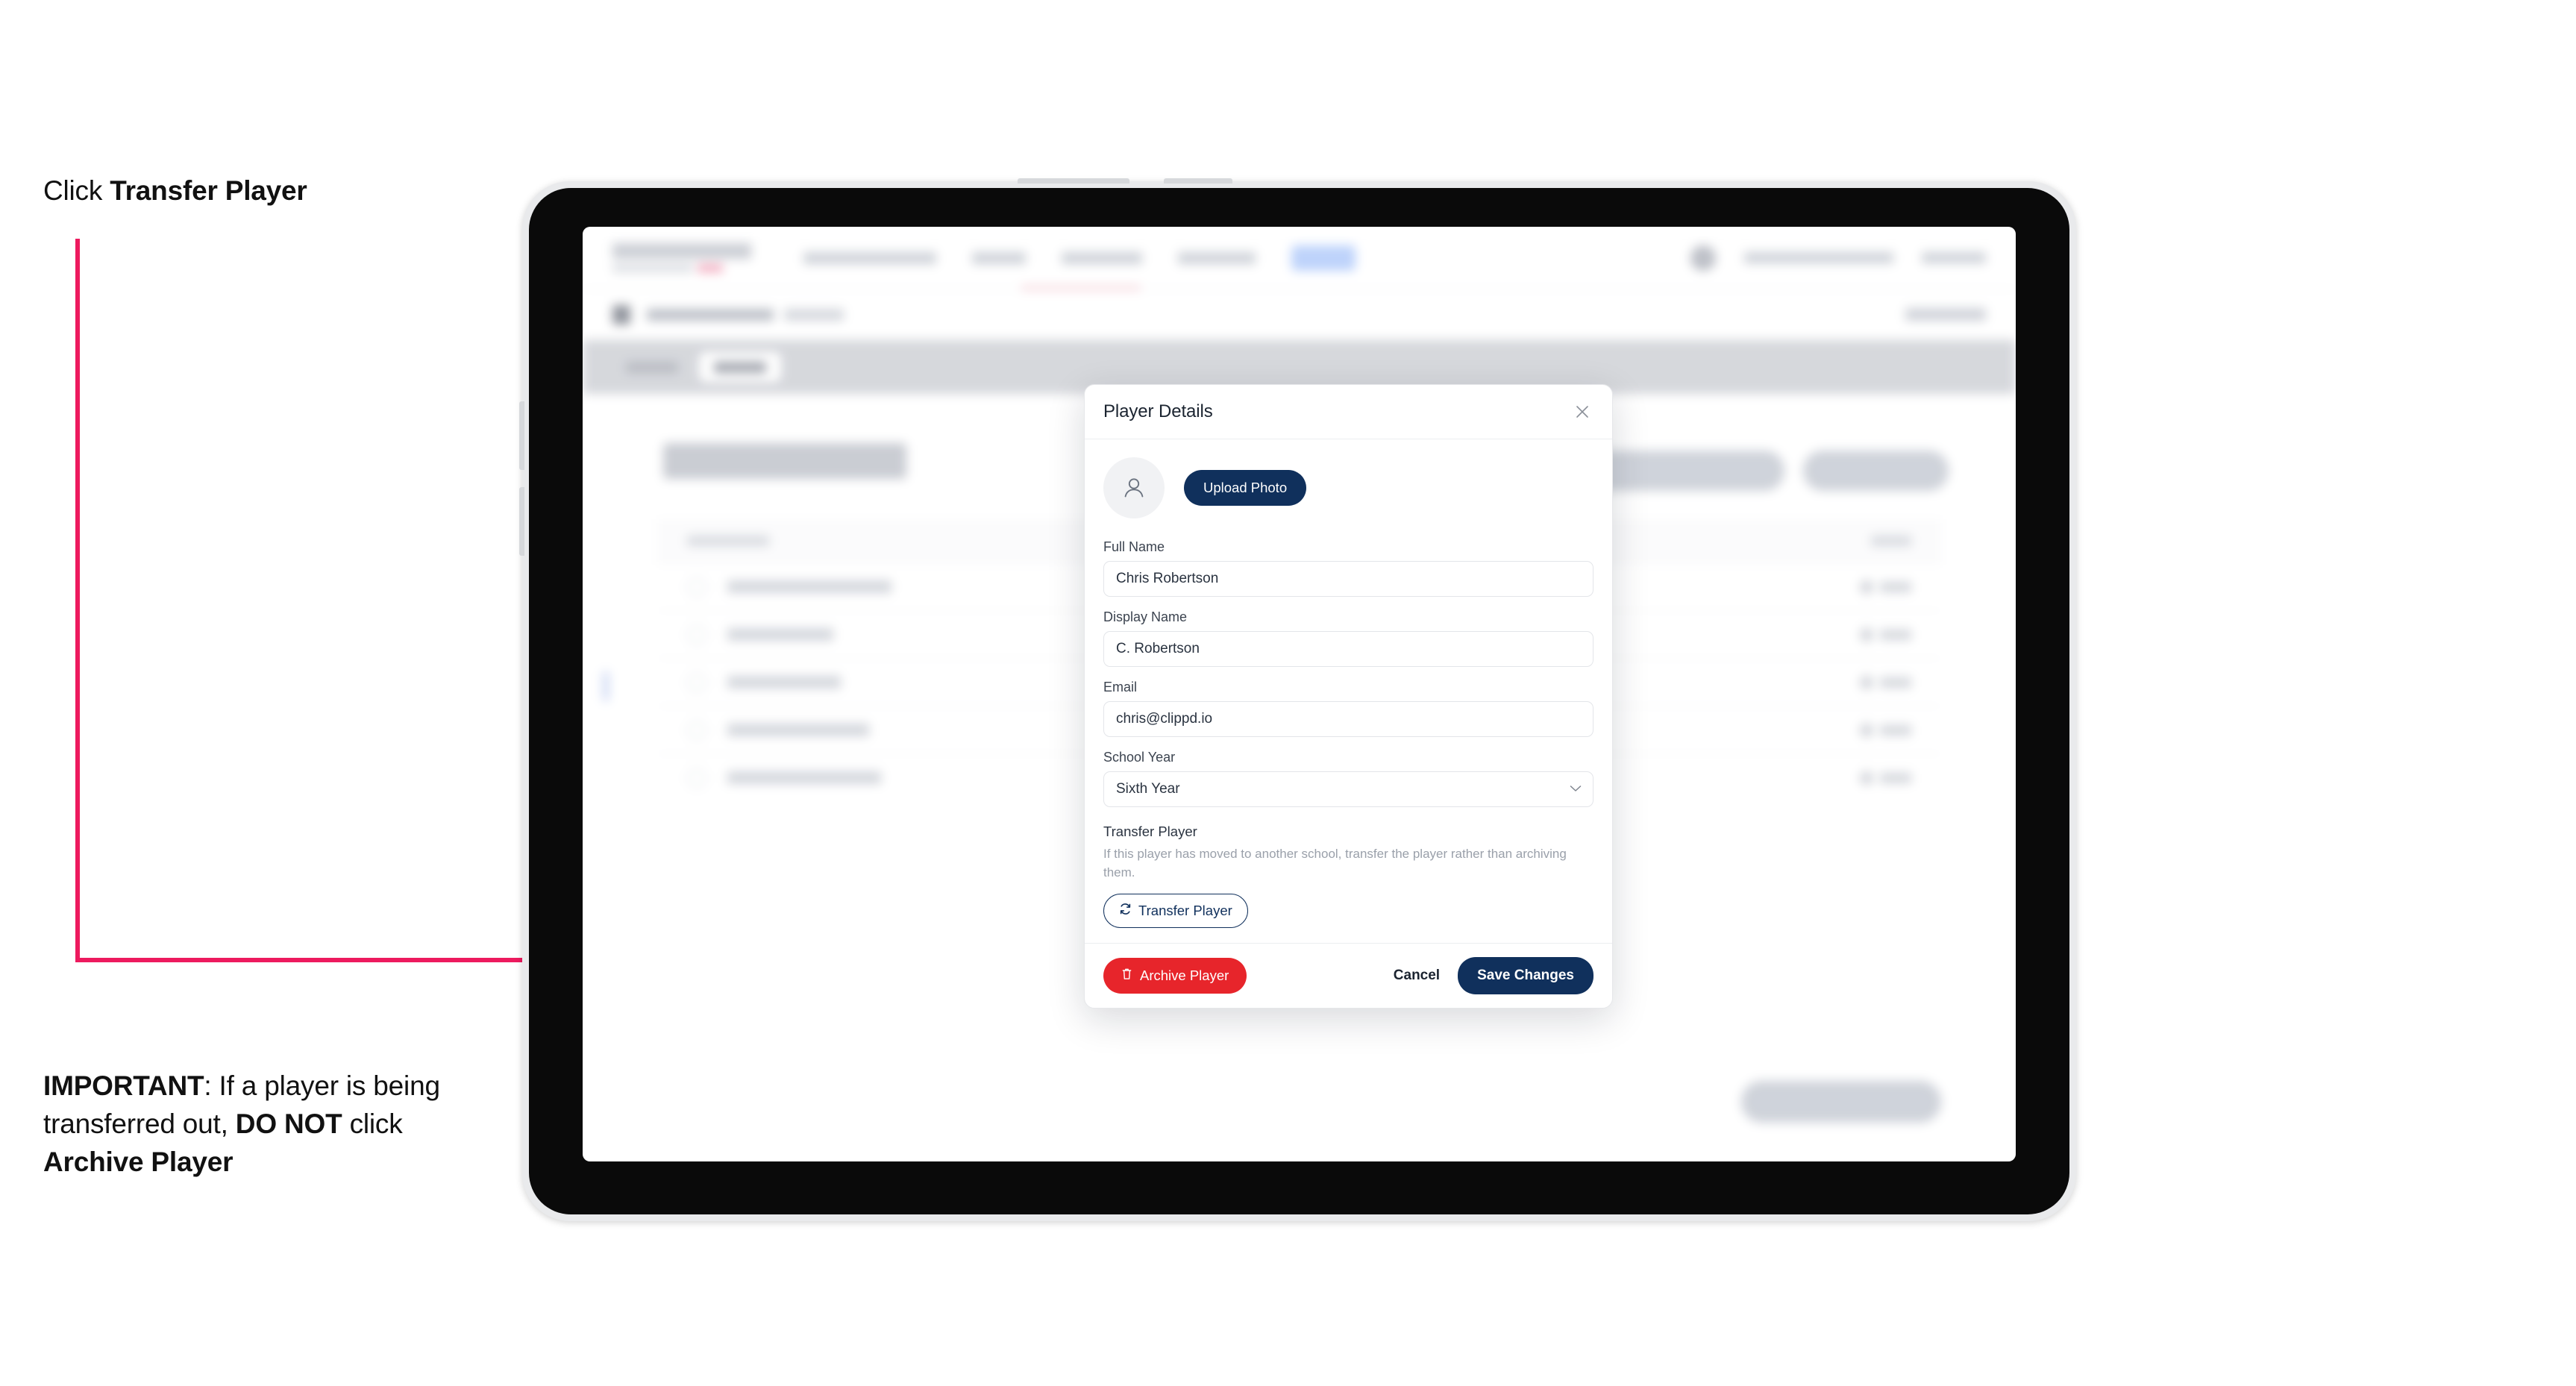 This screenshot has height=1386, width=2576. Describe the element at coordinates (1126, 976) in the screenshot. I see `trash-icon` at that location.